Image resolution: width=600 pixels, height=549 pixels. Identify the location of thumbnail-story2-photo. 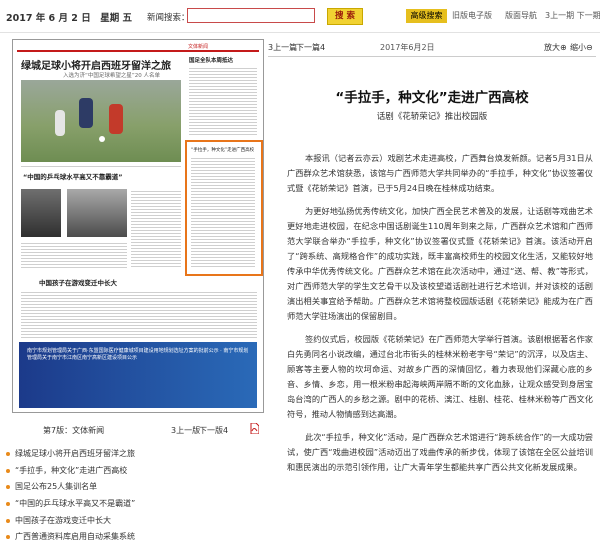
(41, 213).